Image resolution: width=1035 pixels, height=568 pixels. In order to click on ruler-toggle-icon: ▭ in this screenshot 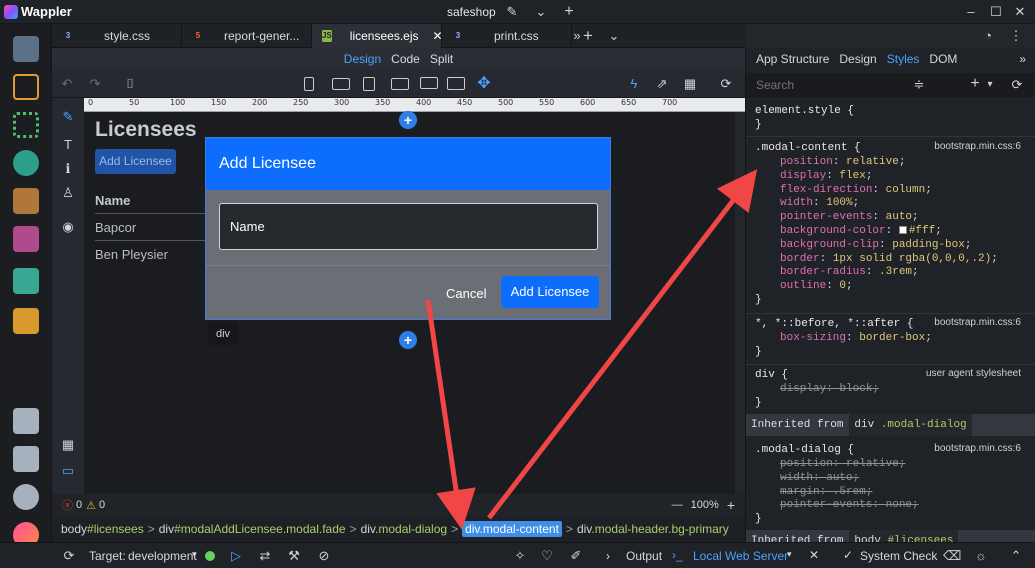, I will do `click(68, 471)`.